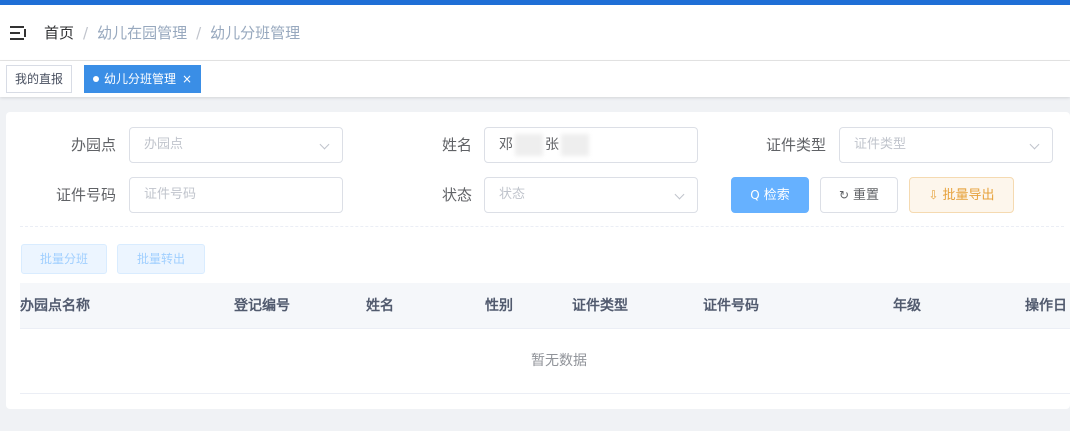 This screenshot has height=431, width=1070. Describe the element at coordinates (85, 195) in the screenshot. I see `idno-label: 证件号码` at that location.